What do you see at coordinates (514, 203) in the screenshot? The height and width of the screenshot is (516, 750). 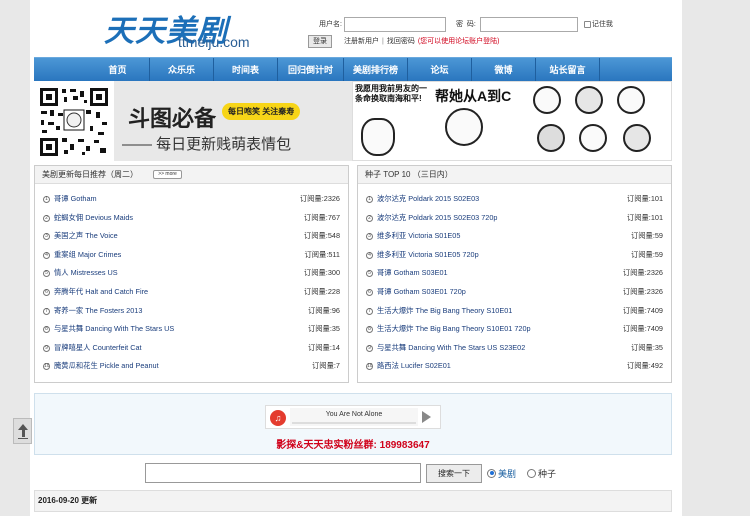 I see `list-item: 1 波尔达克 Poldark 2015 S02E03 订阅量:101` at bounding box center [514, 203].